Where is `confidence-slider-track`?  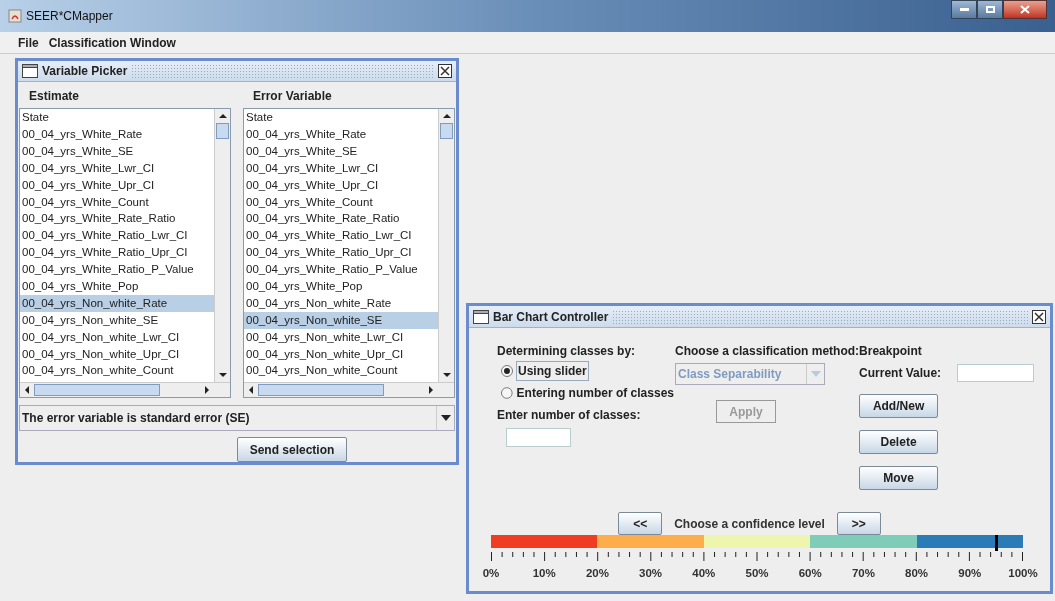
confidence-slider-track is located at coordinates (757, 541).